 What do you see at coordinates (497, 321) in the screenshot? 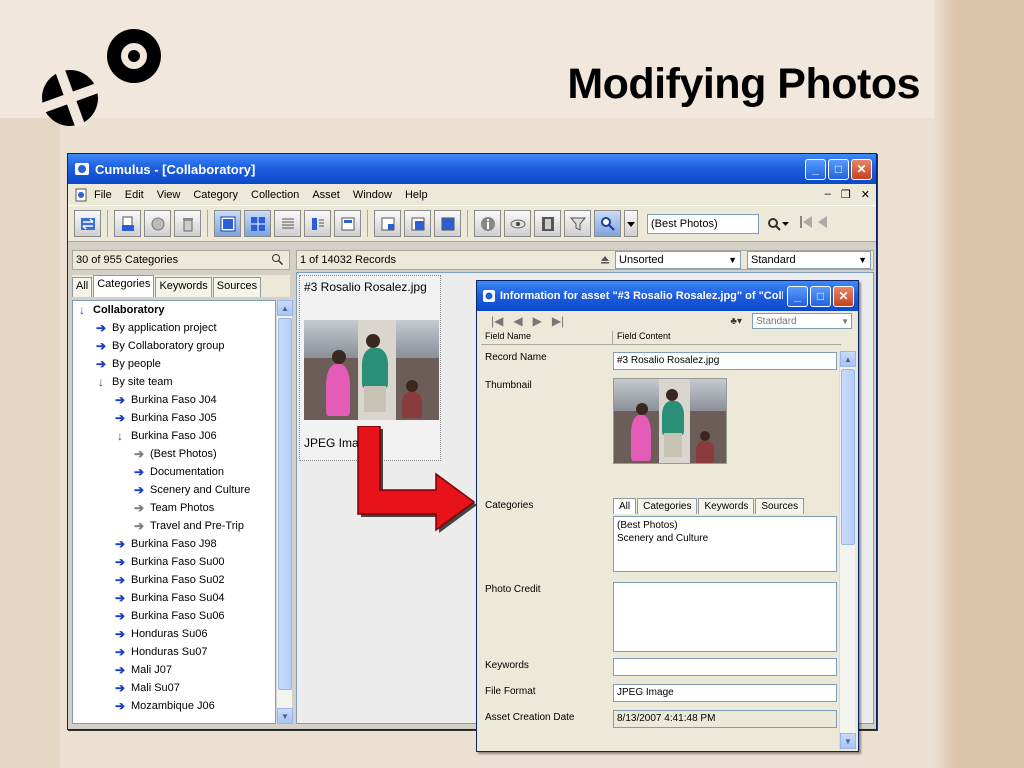
I see `first-record-icon: |◀` at bounding box center [497, 321].